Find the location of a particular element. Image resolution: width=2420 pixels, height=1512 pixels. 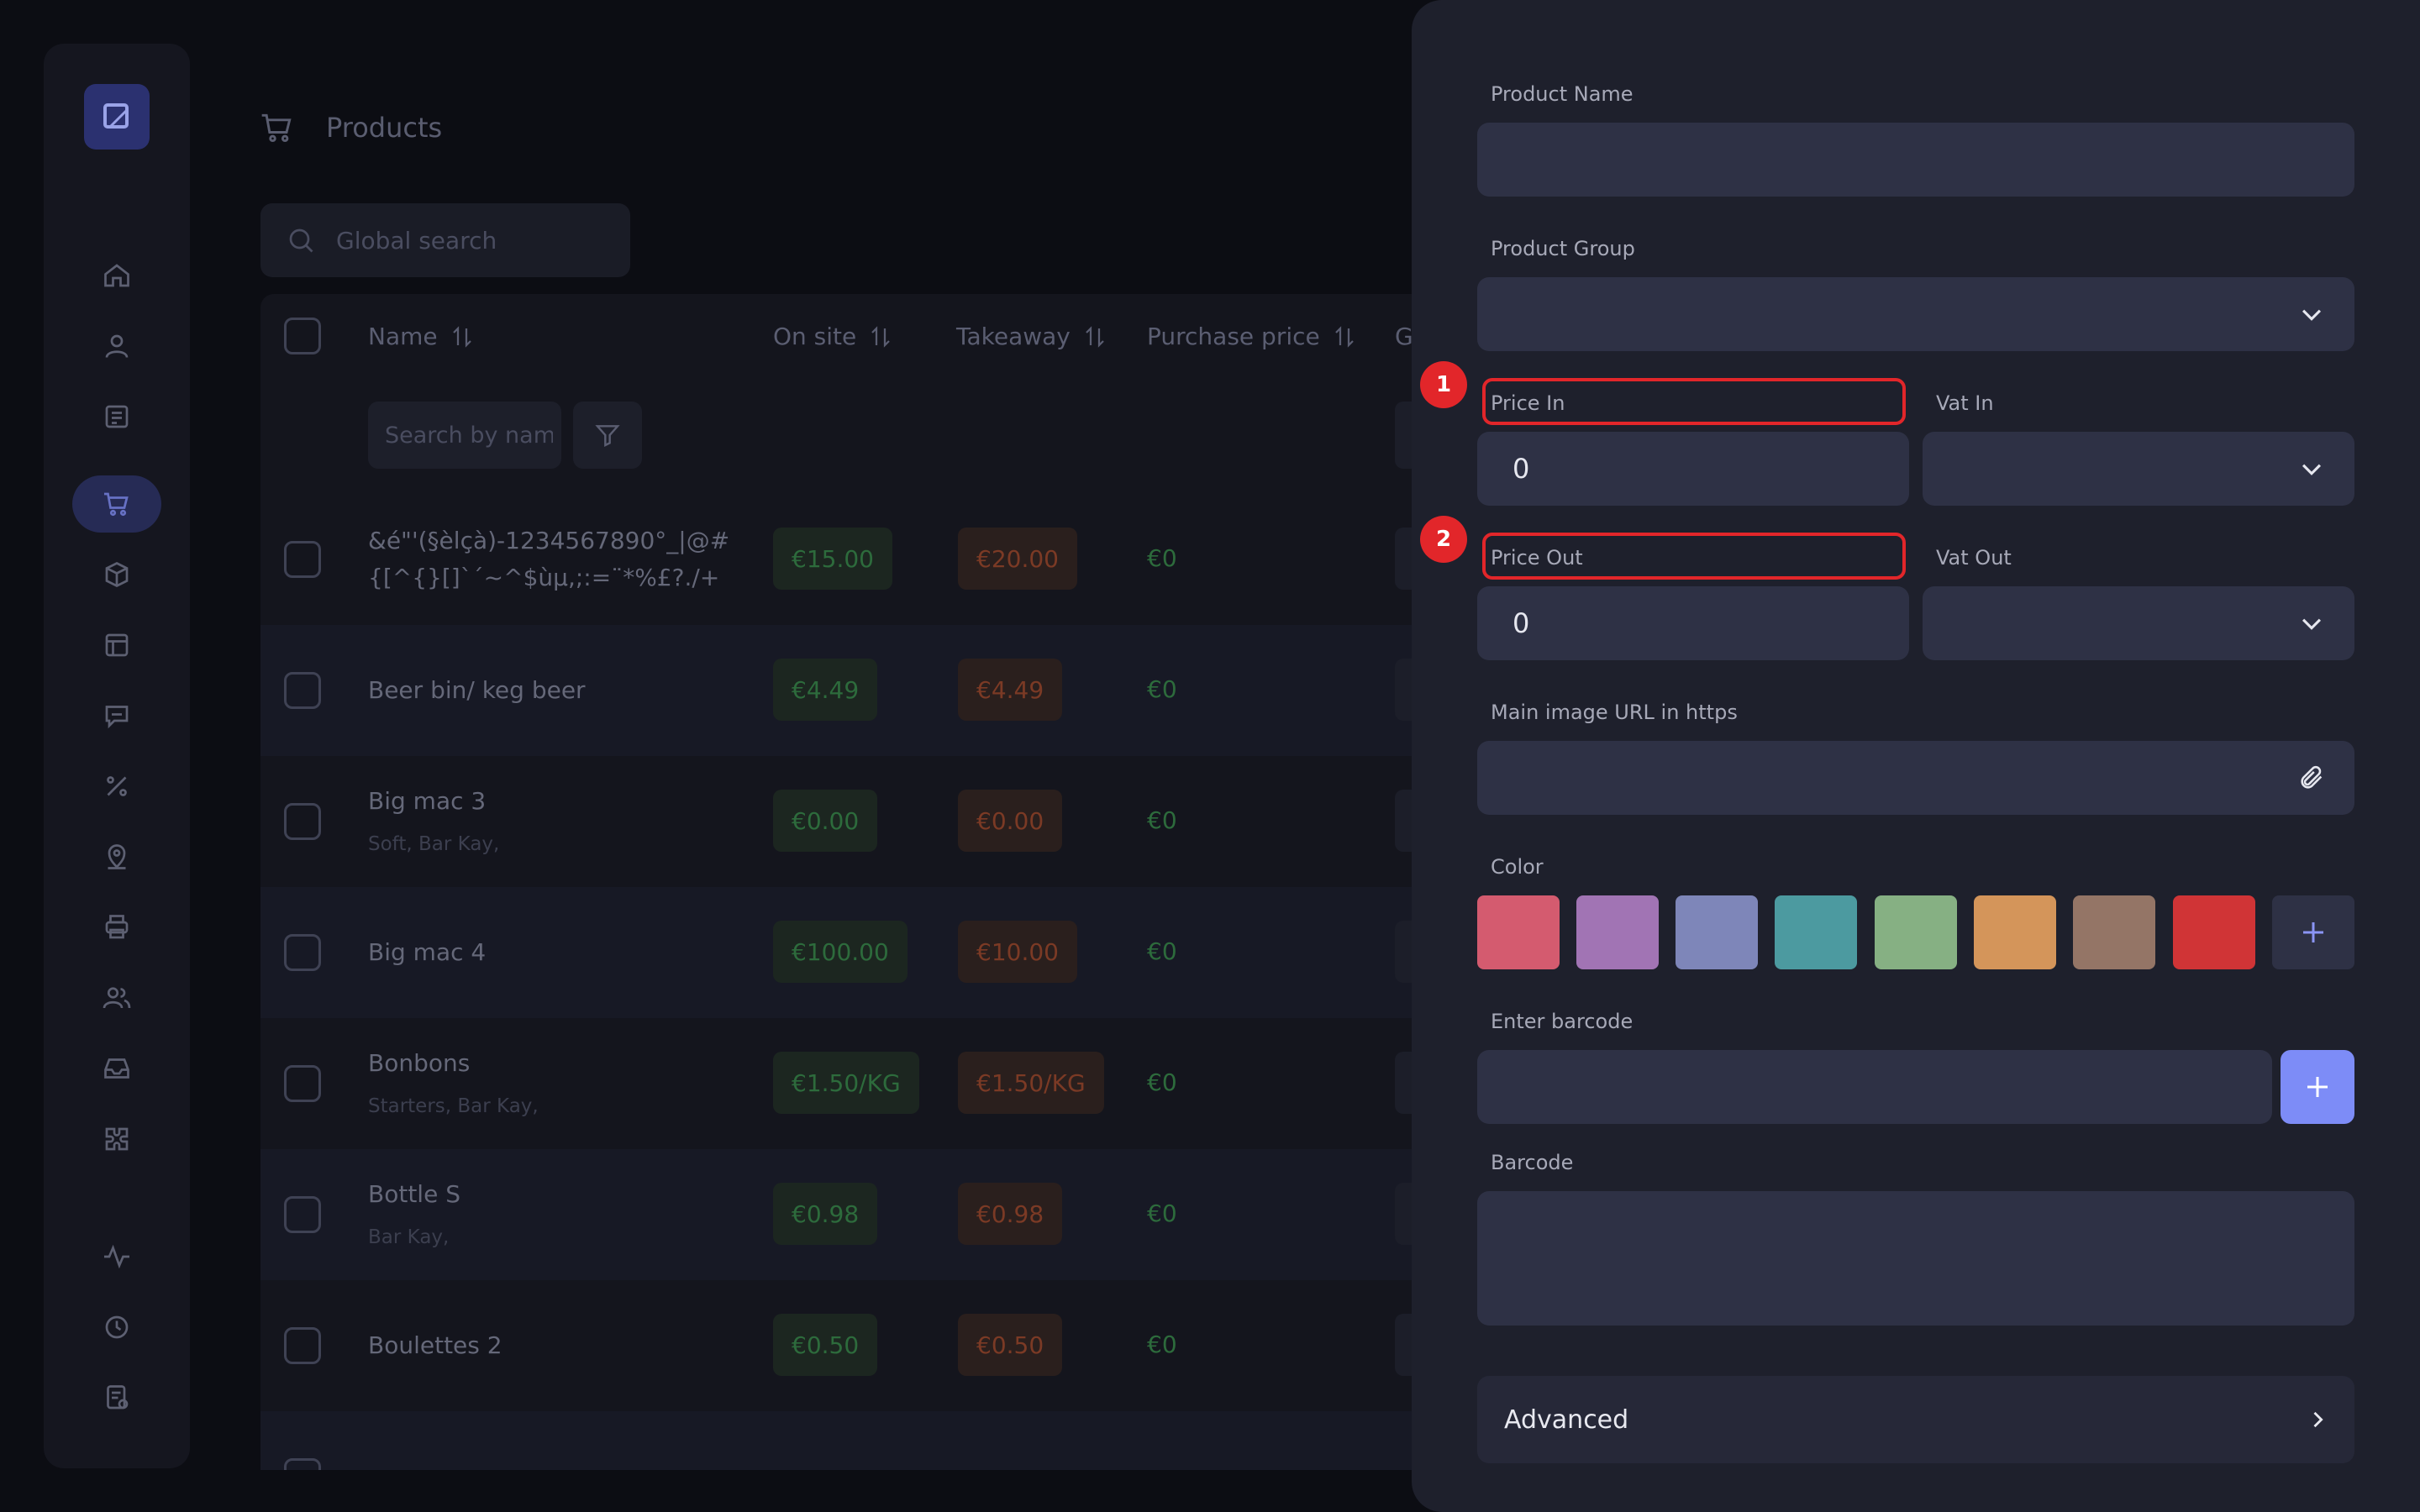

users-icon is located at coordinates (117, 998).